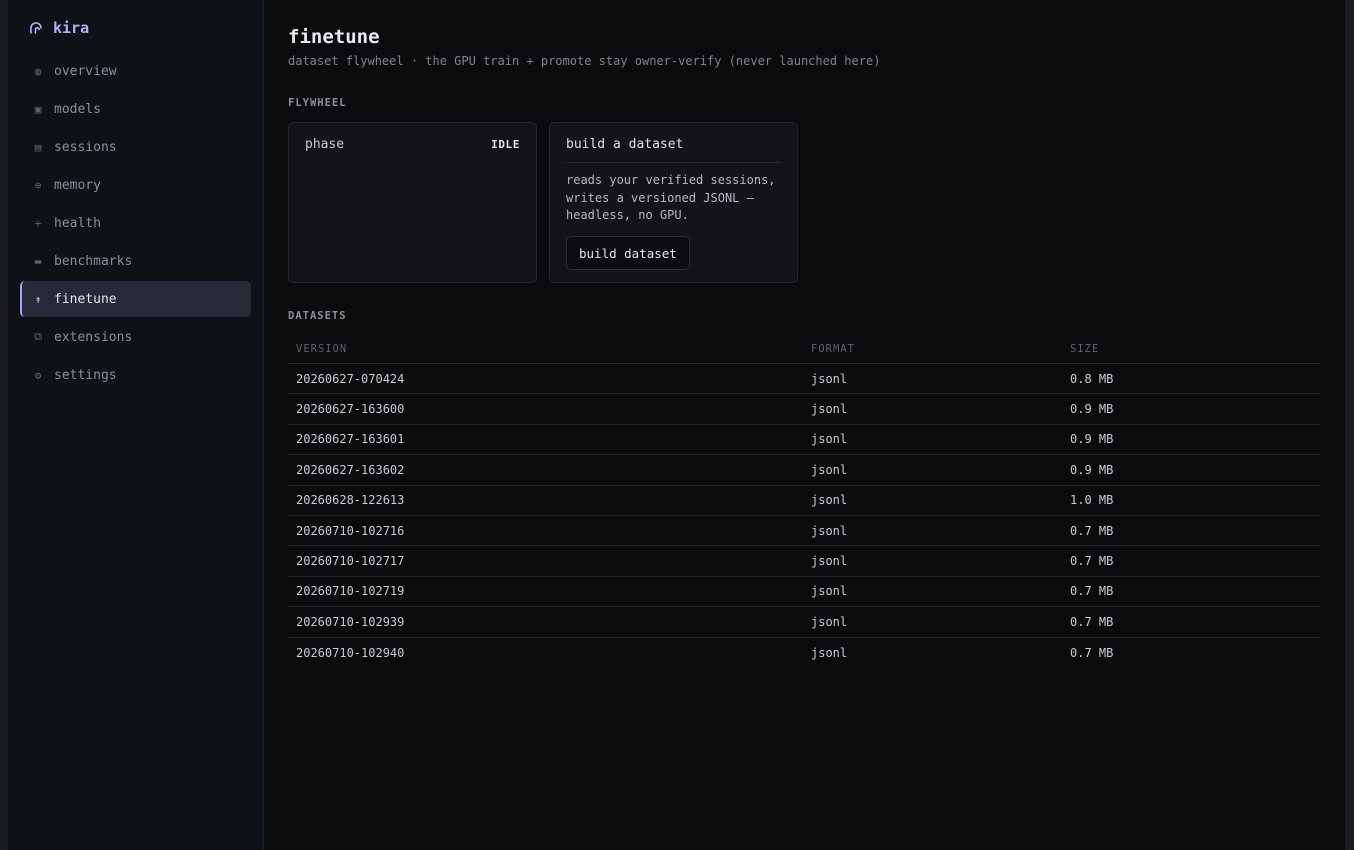  I want to click on cell-size: 0.8 MB, so click(1092, 378).